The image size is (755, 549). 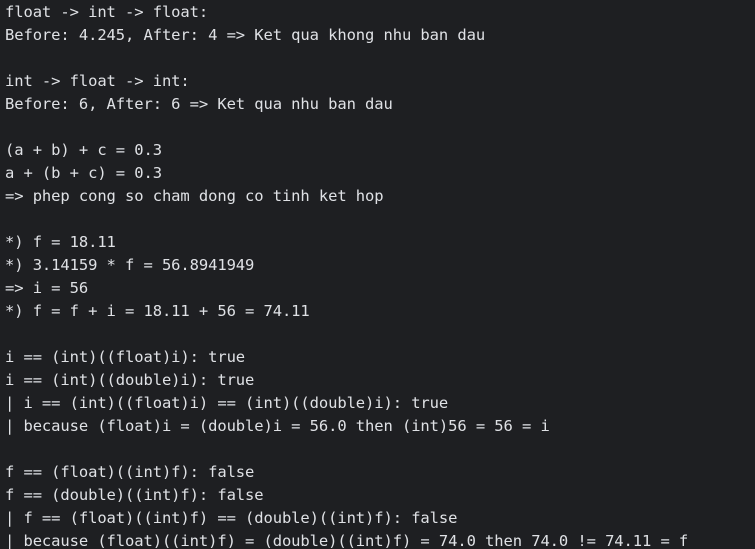 I want to click on console-line: f == (double)((int)f): false, so click(x=134, y=495).